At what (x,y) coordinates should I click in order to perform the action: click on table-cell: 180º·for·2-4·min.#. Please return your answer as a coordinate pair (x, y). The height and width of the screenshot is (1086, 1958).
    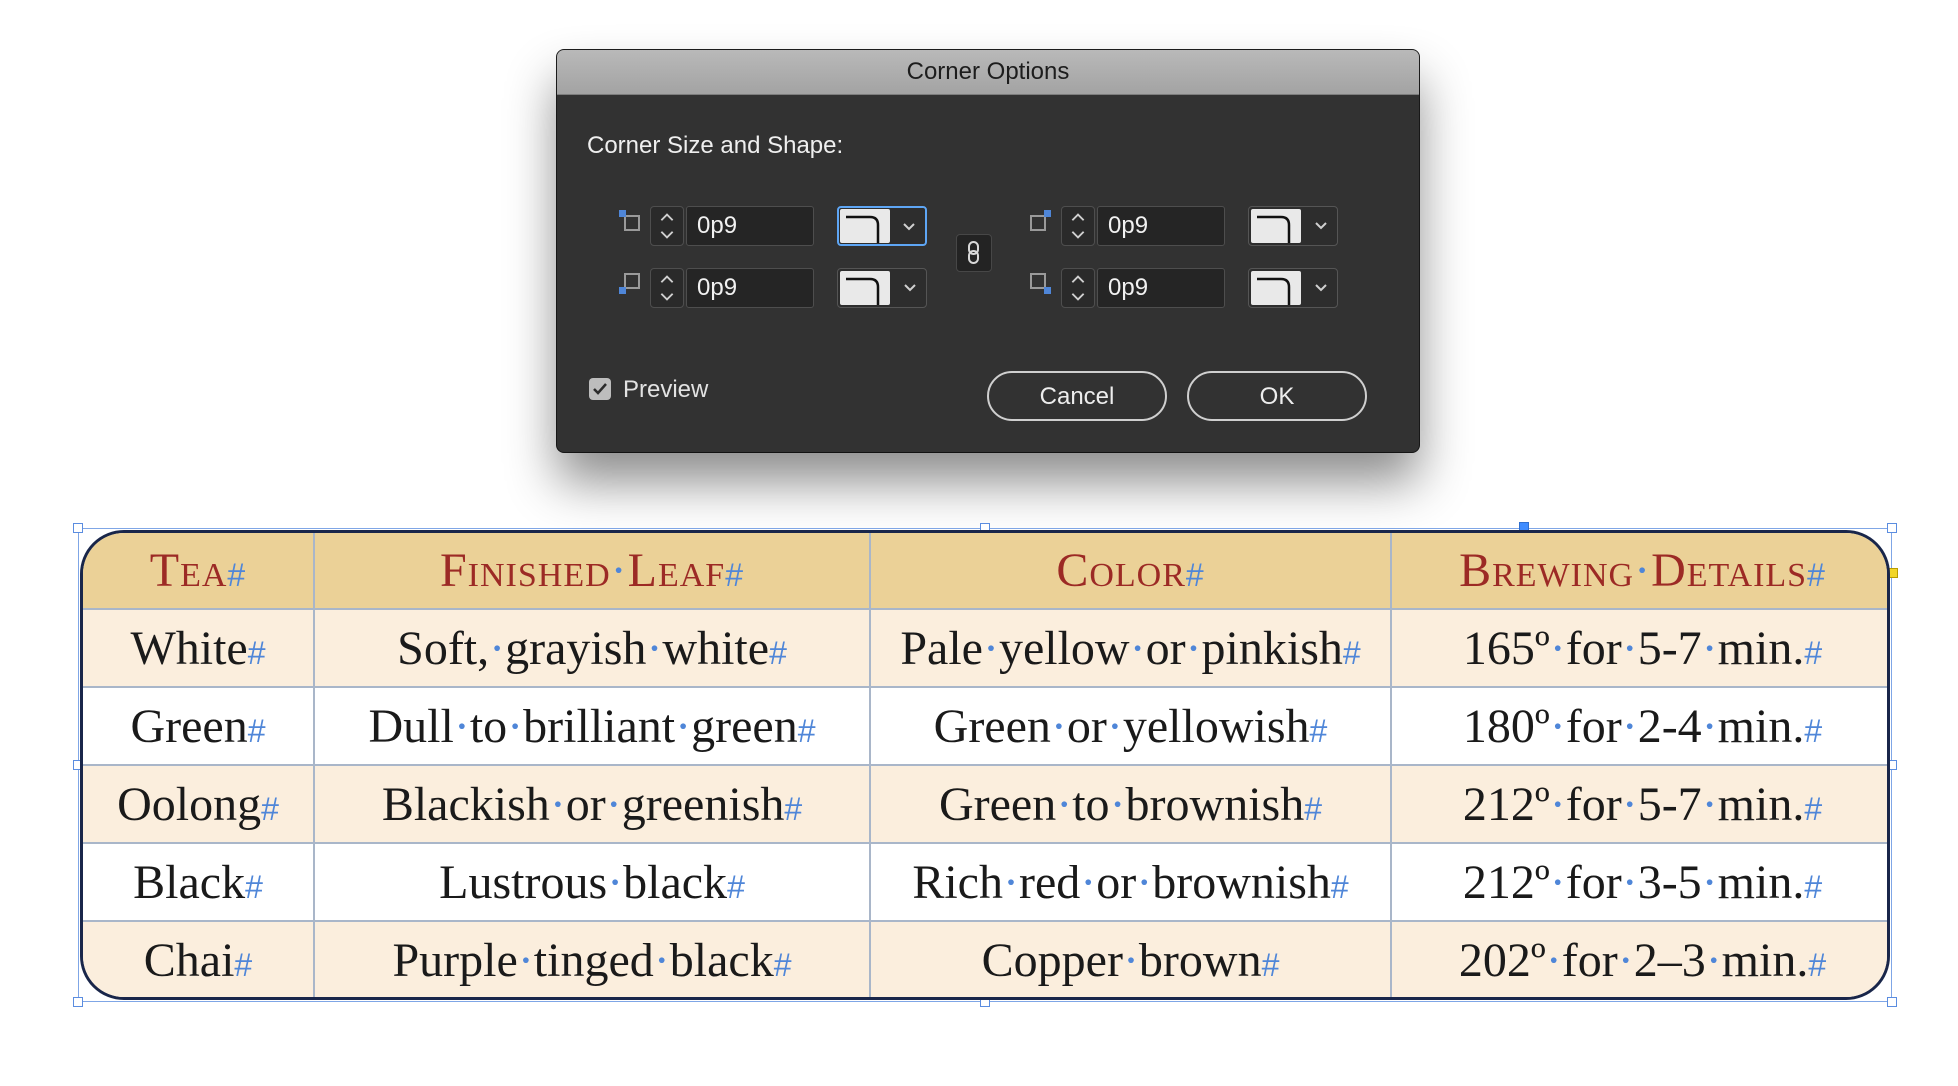
    Looking at the image, I should click on (1638, 726).